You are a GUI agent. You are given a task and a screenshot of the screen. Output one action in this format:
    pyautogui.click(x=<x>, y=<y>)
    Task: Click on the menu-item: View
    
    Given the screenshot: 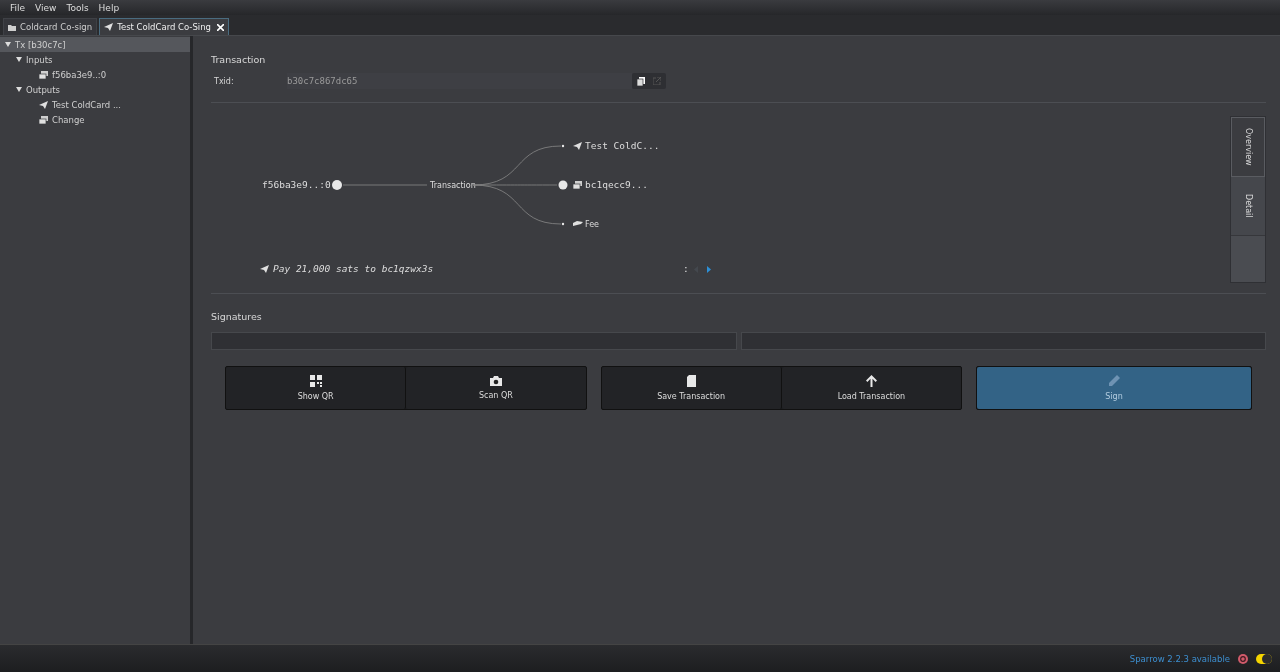 What is the action you would take?
    pyautogui.click(x=46, y=7)
    